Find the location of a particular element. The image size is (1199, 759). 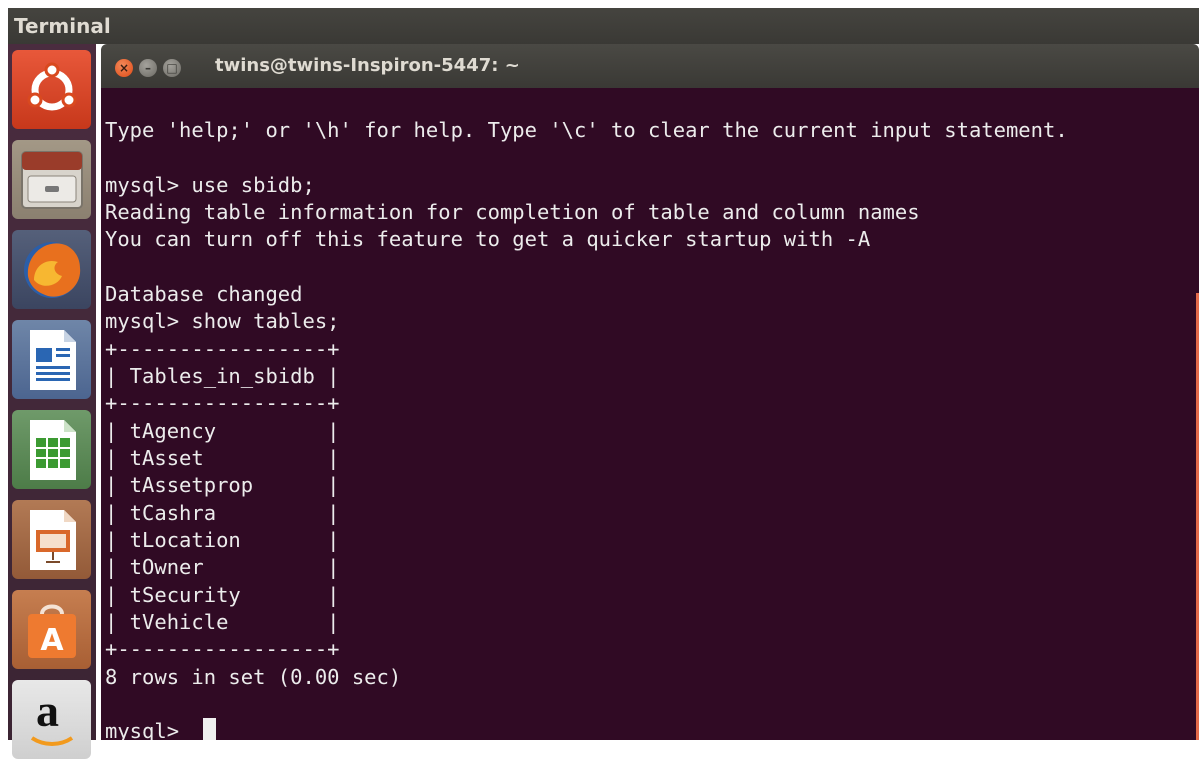

launcher-item-libreoffice-calc is located at coordinates (51, 449).